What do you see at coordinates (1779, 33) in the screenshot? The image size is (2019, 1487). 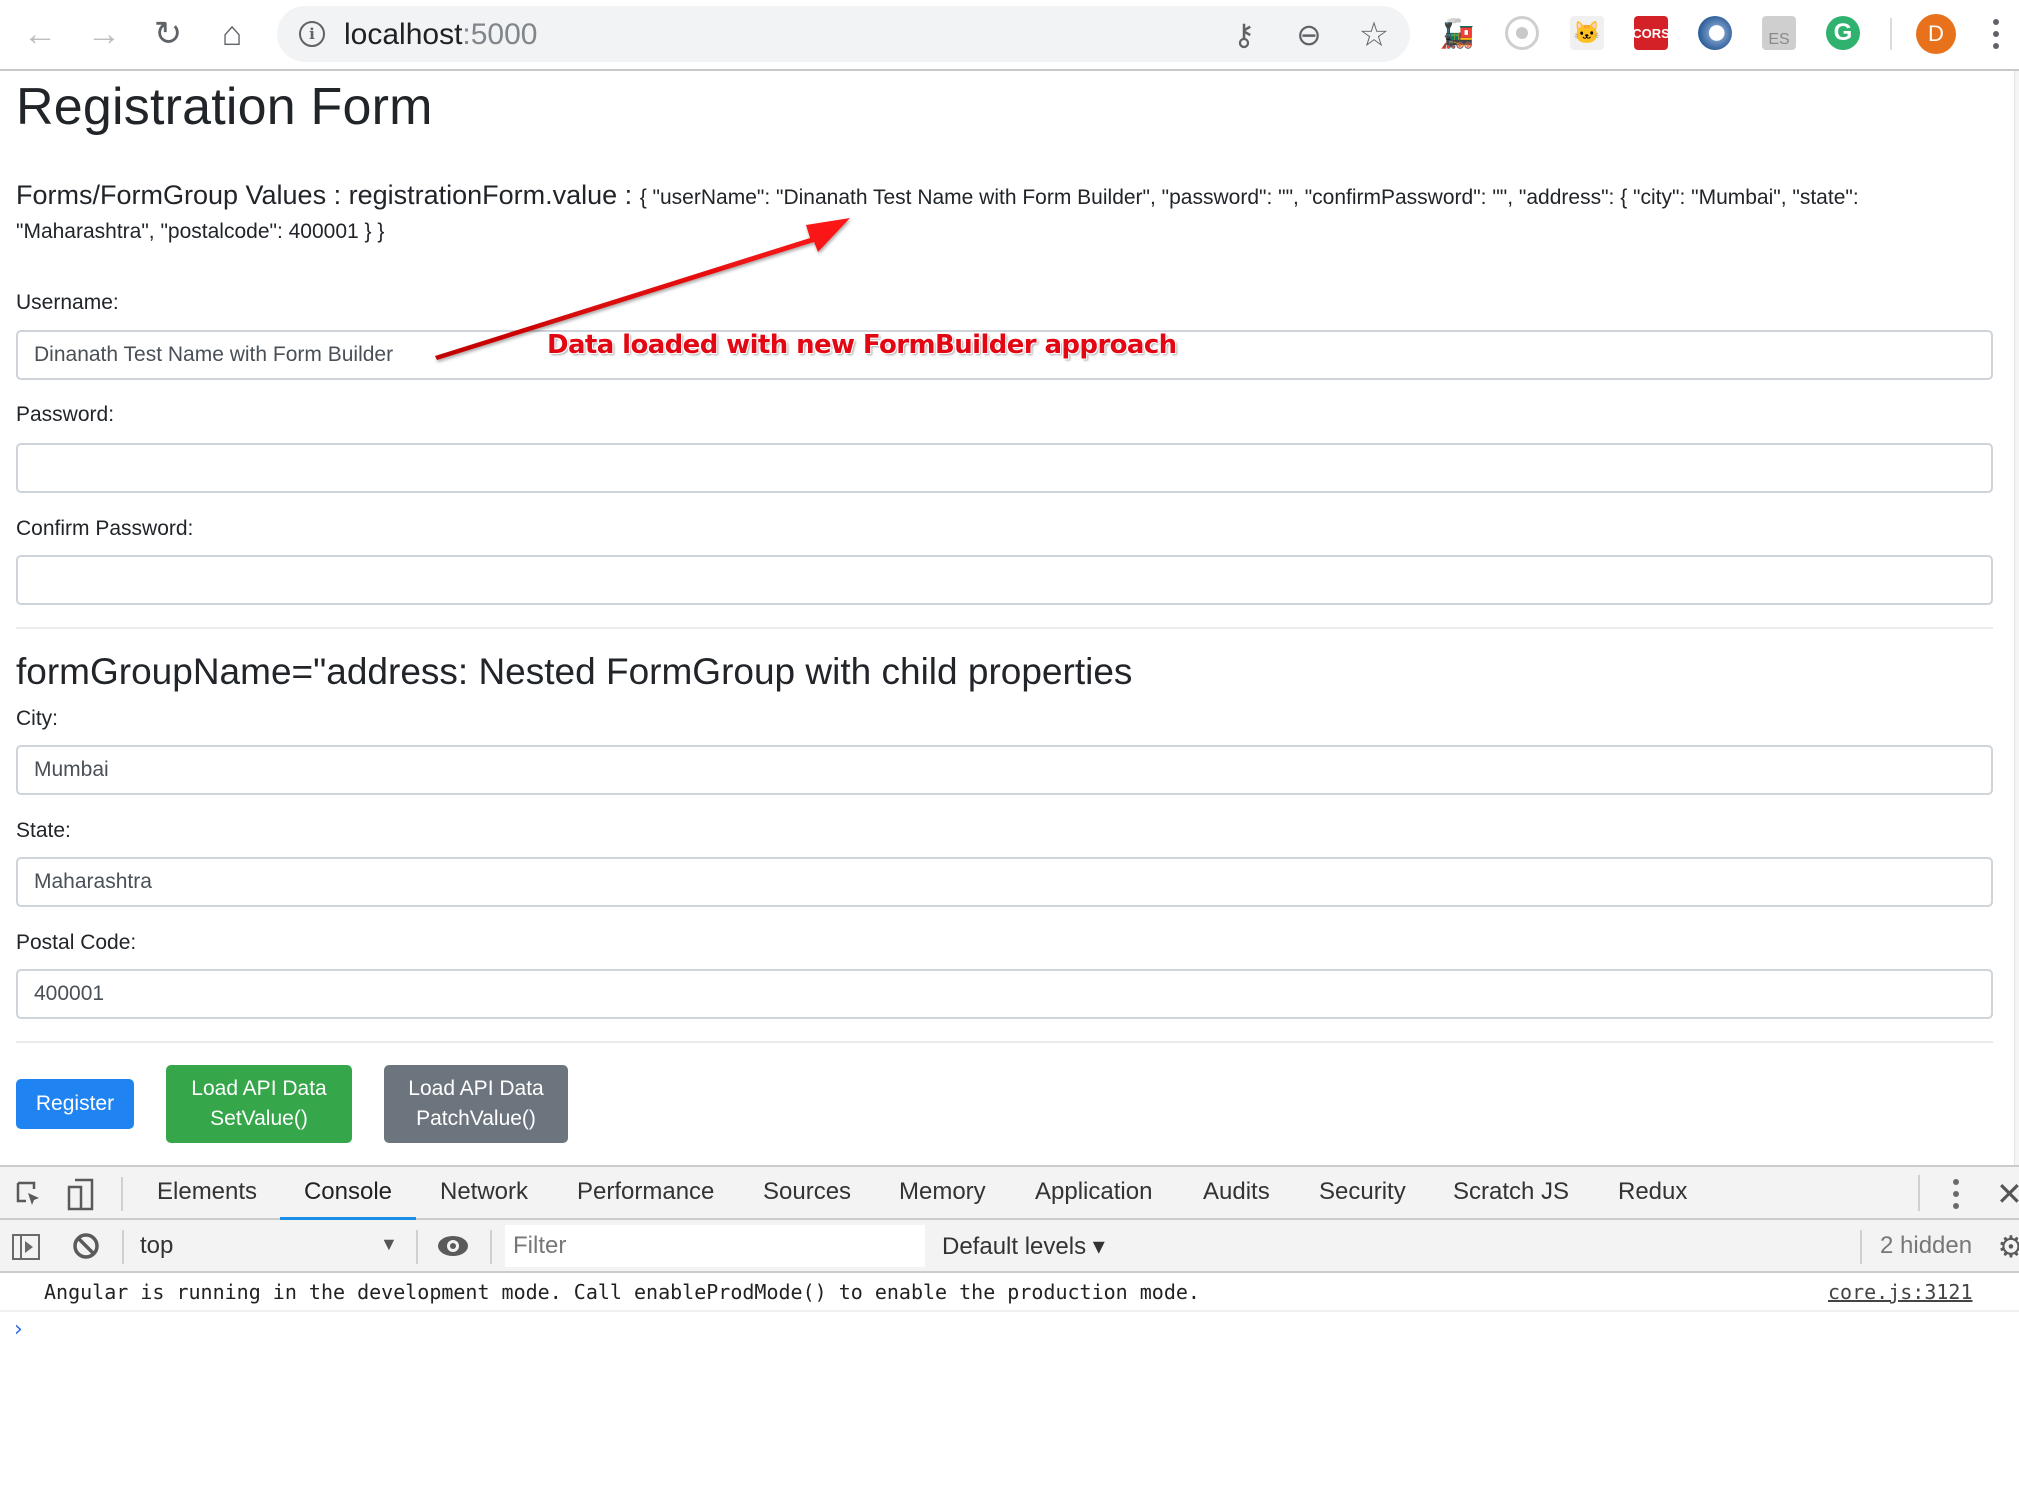 I see `es-extension-icon: ES` at bounding box center [1779, 33].